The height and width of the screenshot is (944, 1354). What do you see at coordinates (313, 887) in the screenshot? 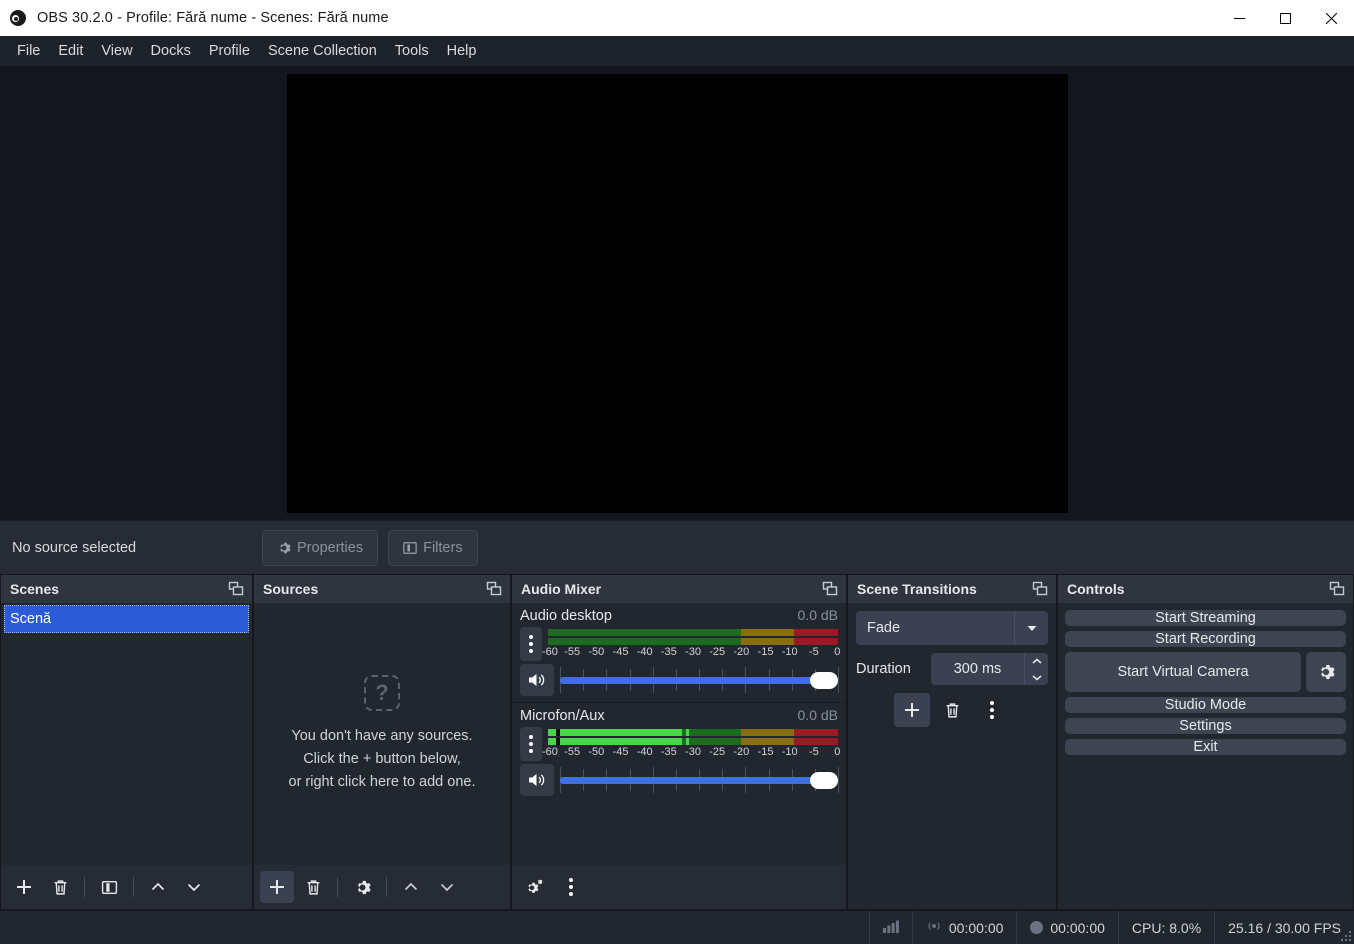
I see `remove-source-button` at bounding box center [313, 887].